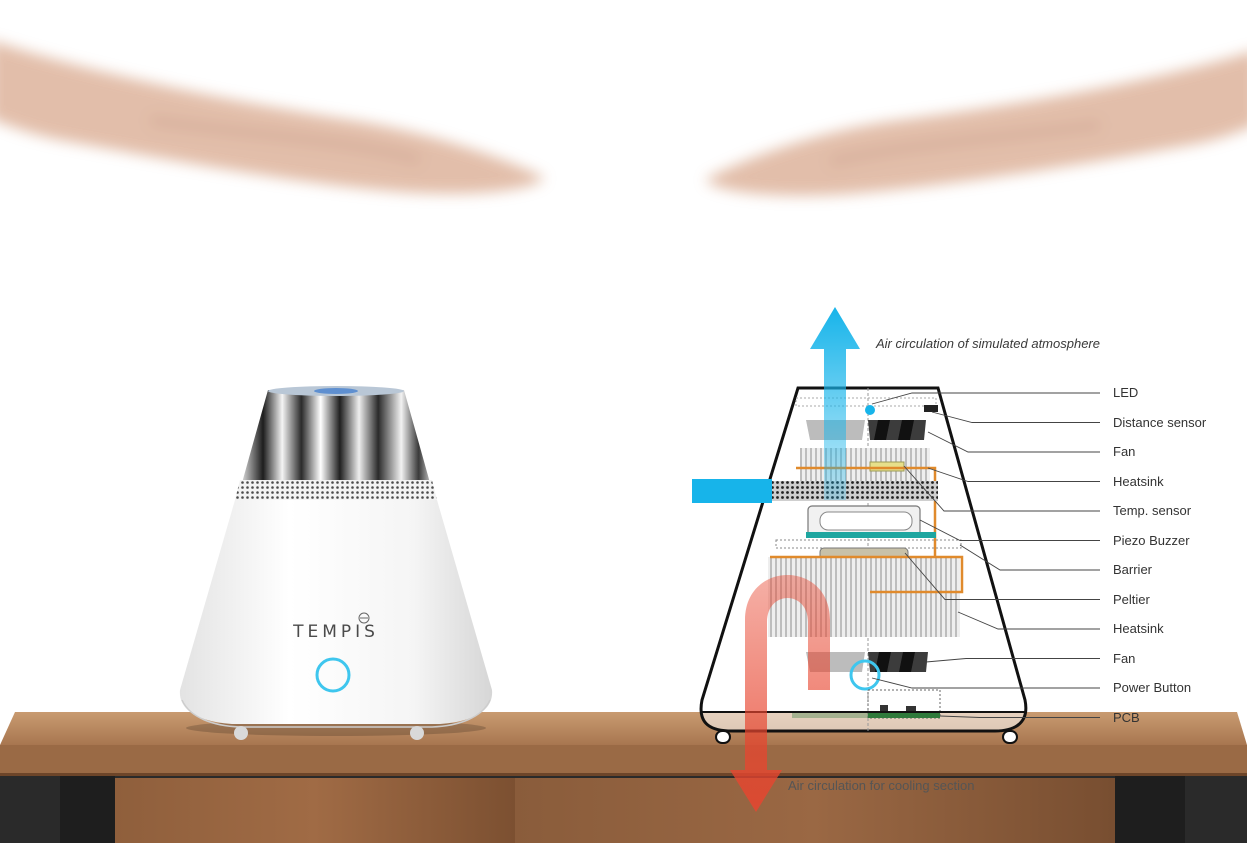 The width and height of the screenshot is (1247, 843). What do you see at coordinates (1138, 481) in the screenshot?
I see `callout-heatsink-top: Heatsink` at bounding box center [1138, 481].